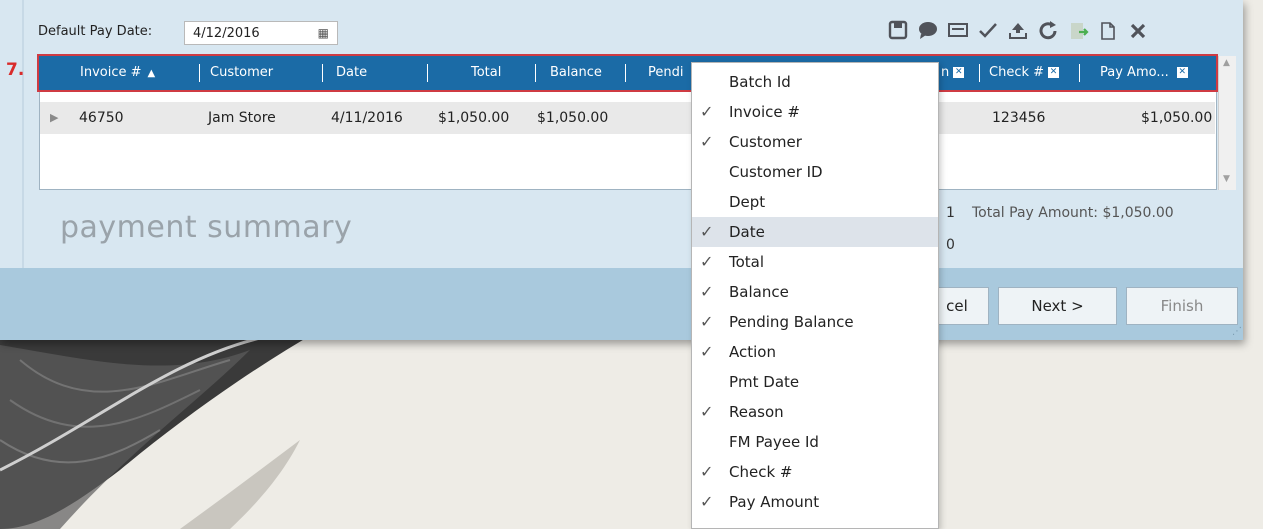  Describe the element at coordinates (774, 502) in the screenshot. I see `menu-item-label: Pay Amount` at that location.